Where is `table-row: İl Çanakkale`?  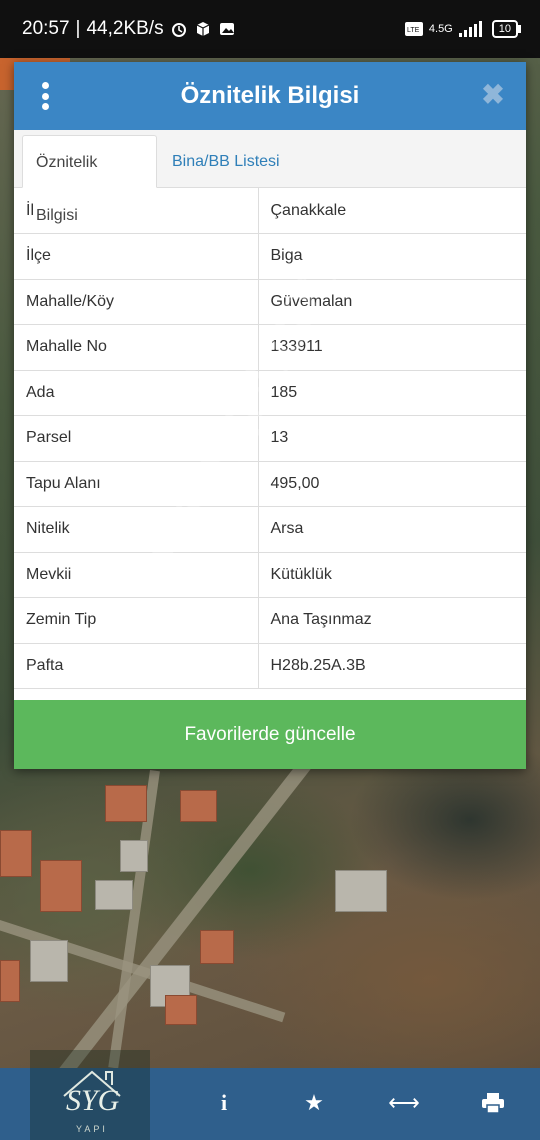
table-row: İl Çanakkale is located at coordinates (270, 211).